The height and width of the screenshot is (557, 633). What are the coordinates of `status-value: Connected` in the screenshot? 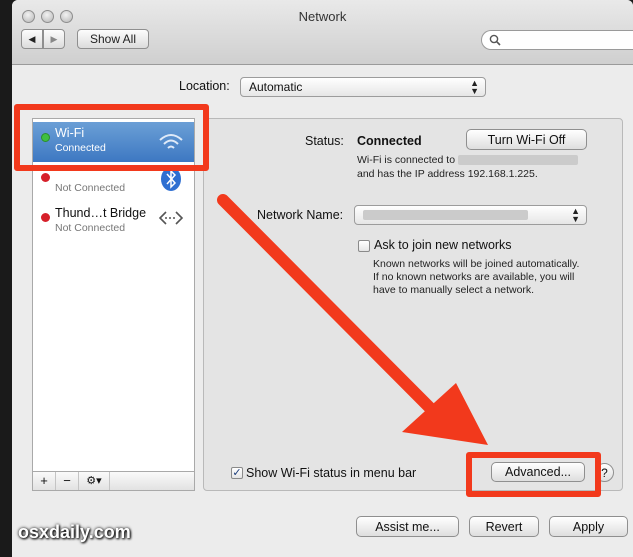 It's located at (389, 141).